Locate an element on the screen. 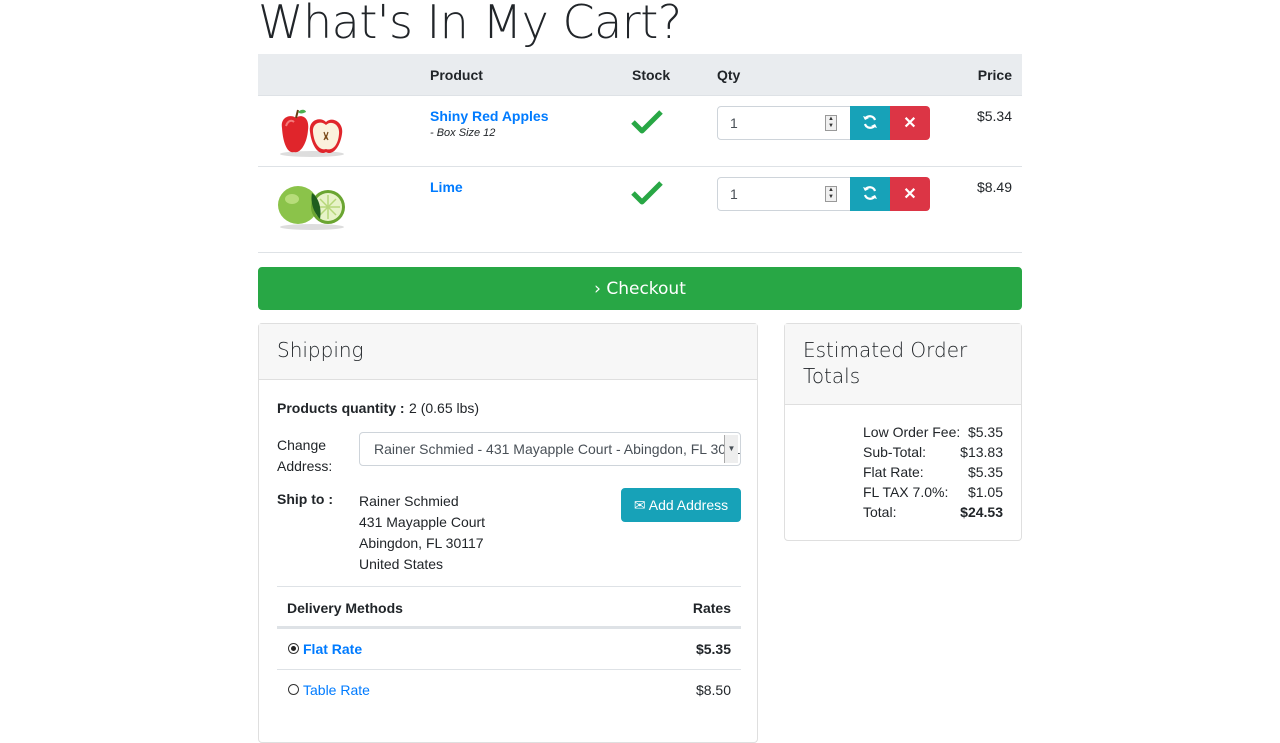  ship-to-line: Rainer Schmied is located at coordinates (409, 501).